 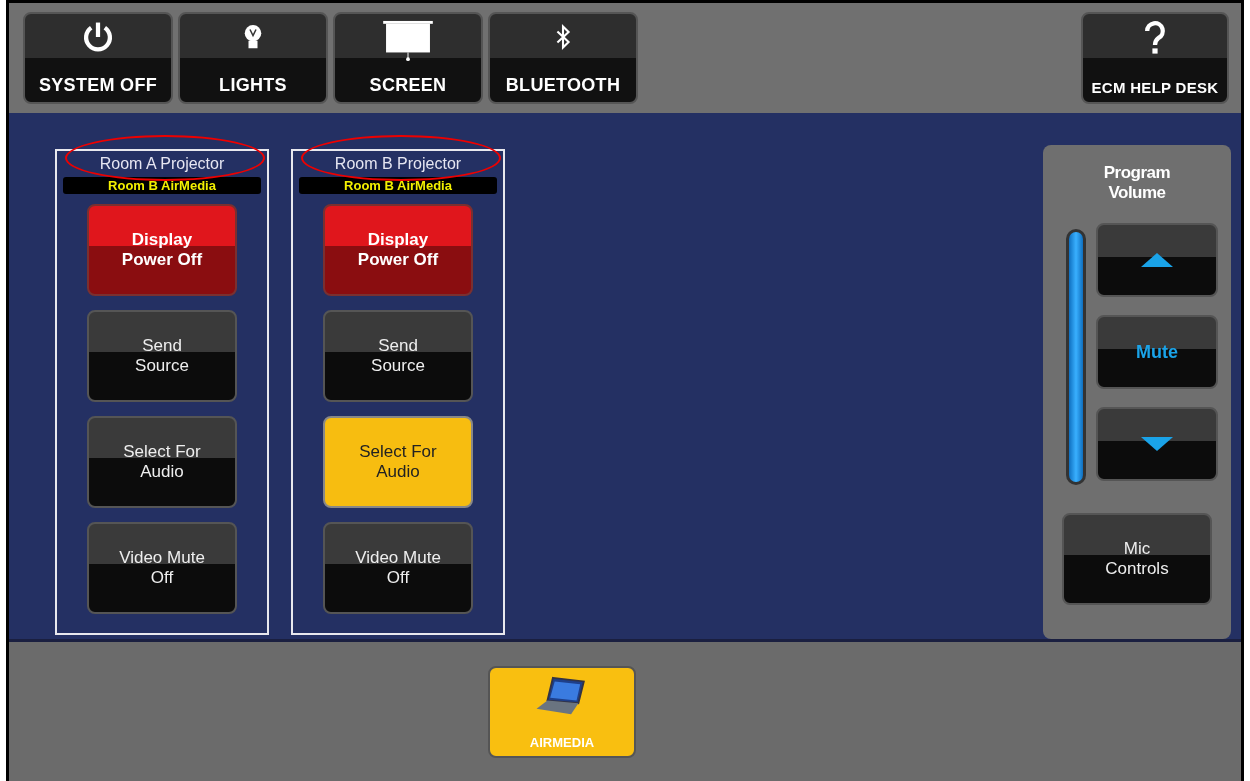 I want to click on question-mark-icon, so click(x=1155, y=38).